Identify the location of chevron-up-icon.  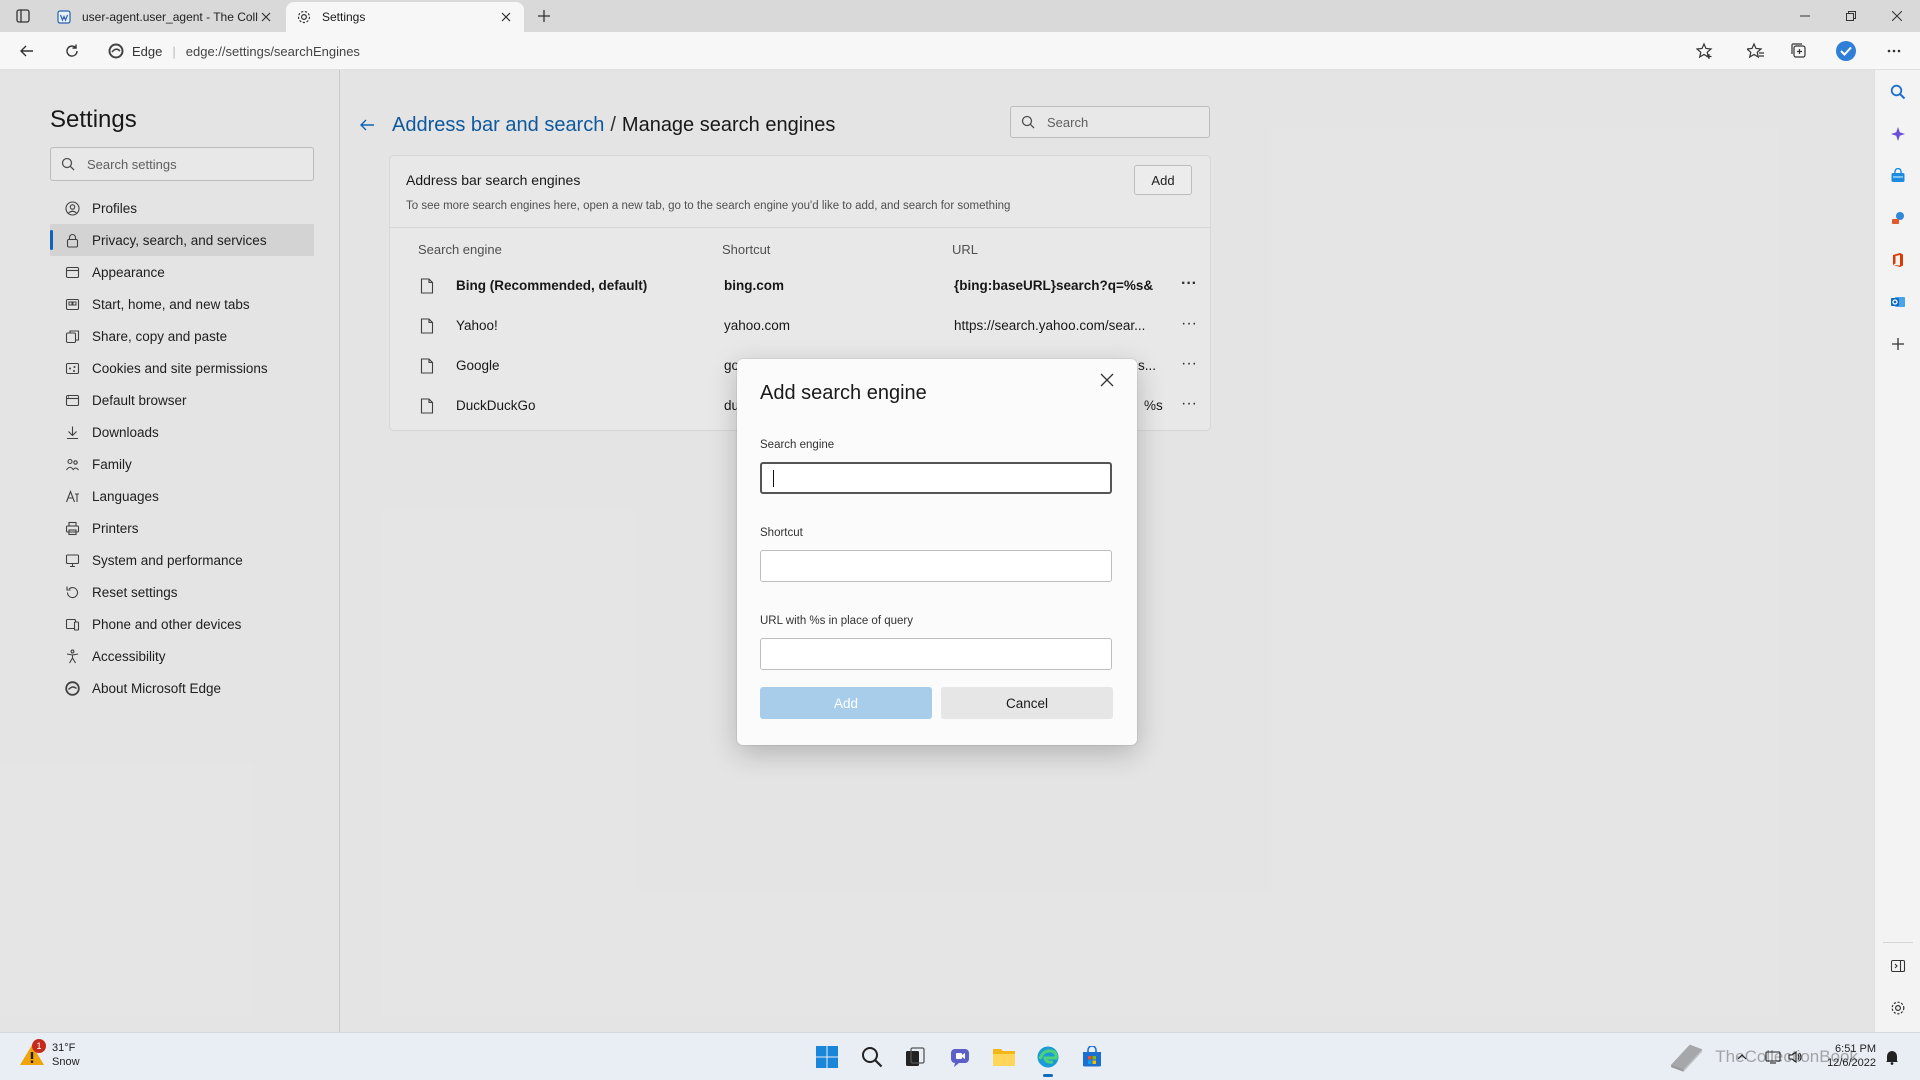
(1742, 1057).